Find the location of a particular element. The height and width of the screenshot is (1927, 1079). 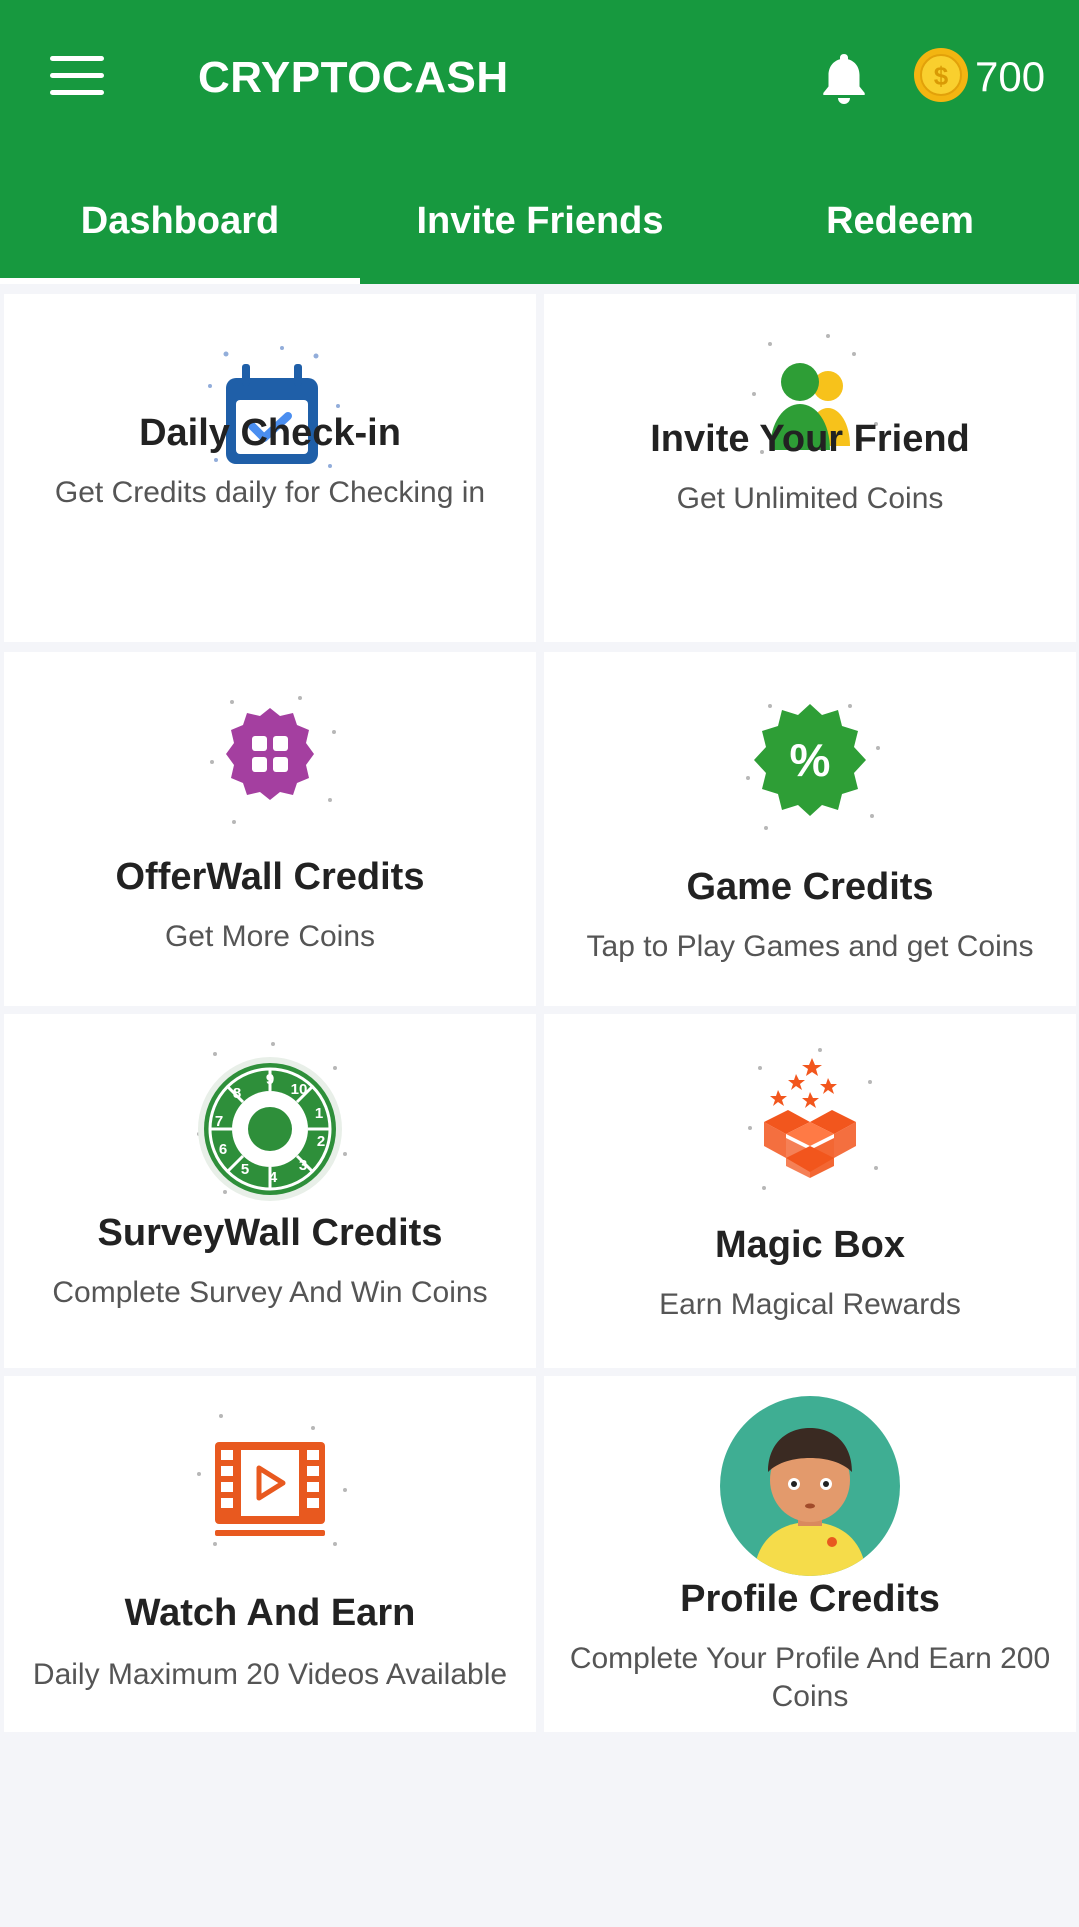

svg-text: 4 is located at coordinates (273, 1177).